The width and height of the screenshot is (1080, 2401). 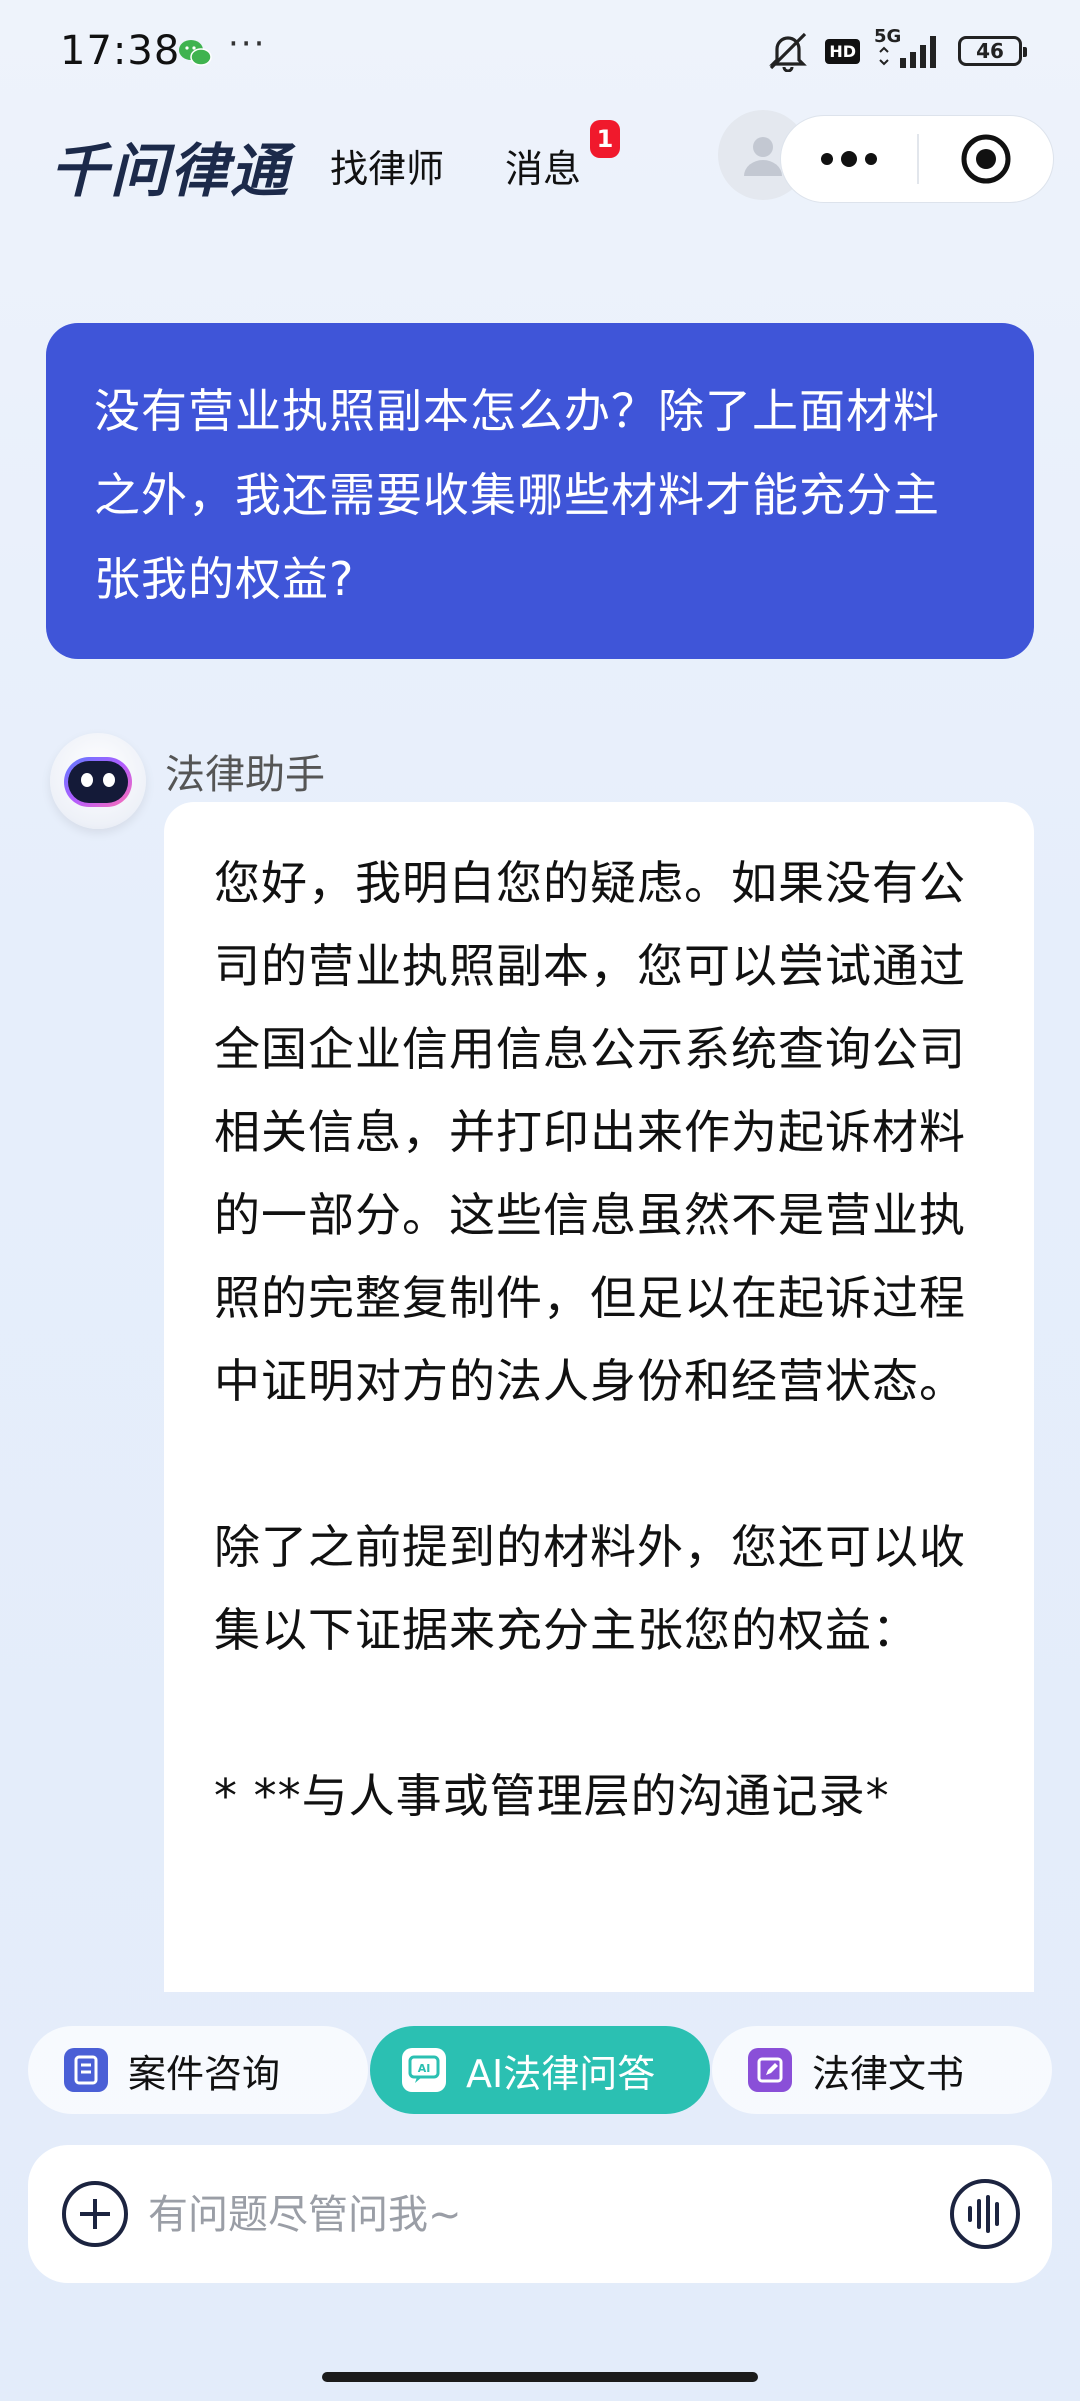 What do you see at coordinates (95, 2214) in the screenshot?
I see `add-plus-icon` at bounding box center [95, 2214].